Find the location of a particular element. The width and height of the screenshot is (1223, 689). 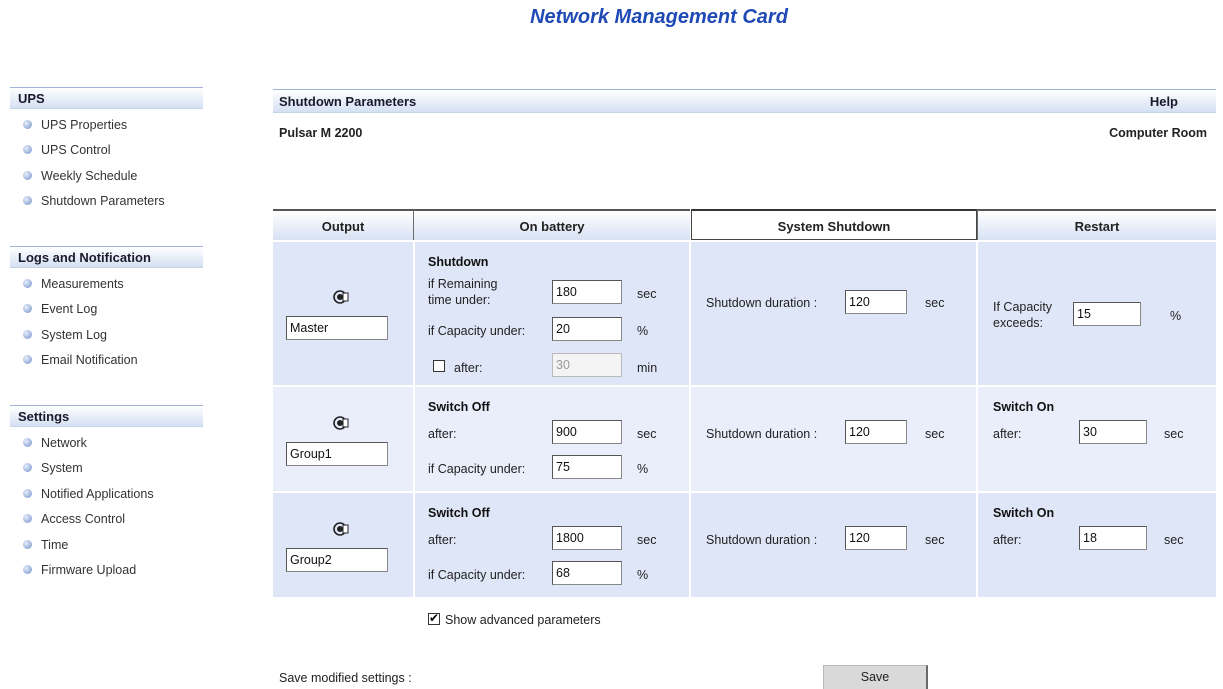

sidebar-item-access-control: Access Control is located at coordinates (106, 519).